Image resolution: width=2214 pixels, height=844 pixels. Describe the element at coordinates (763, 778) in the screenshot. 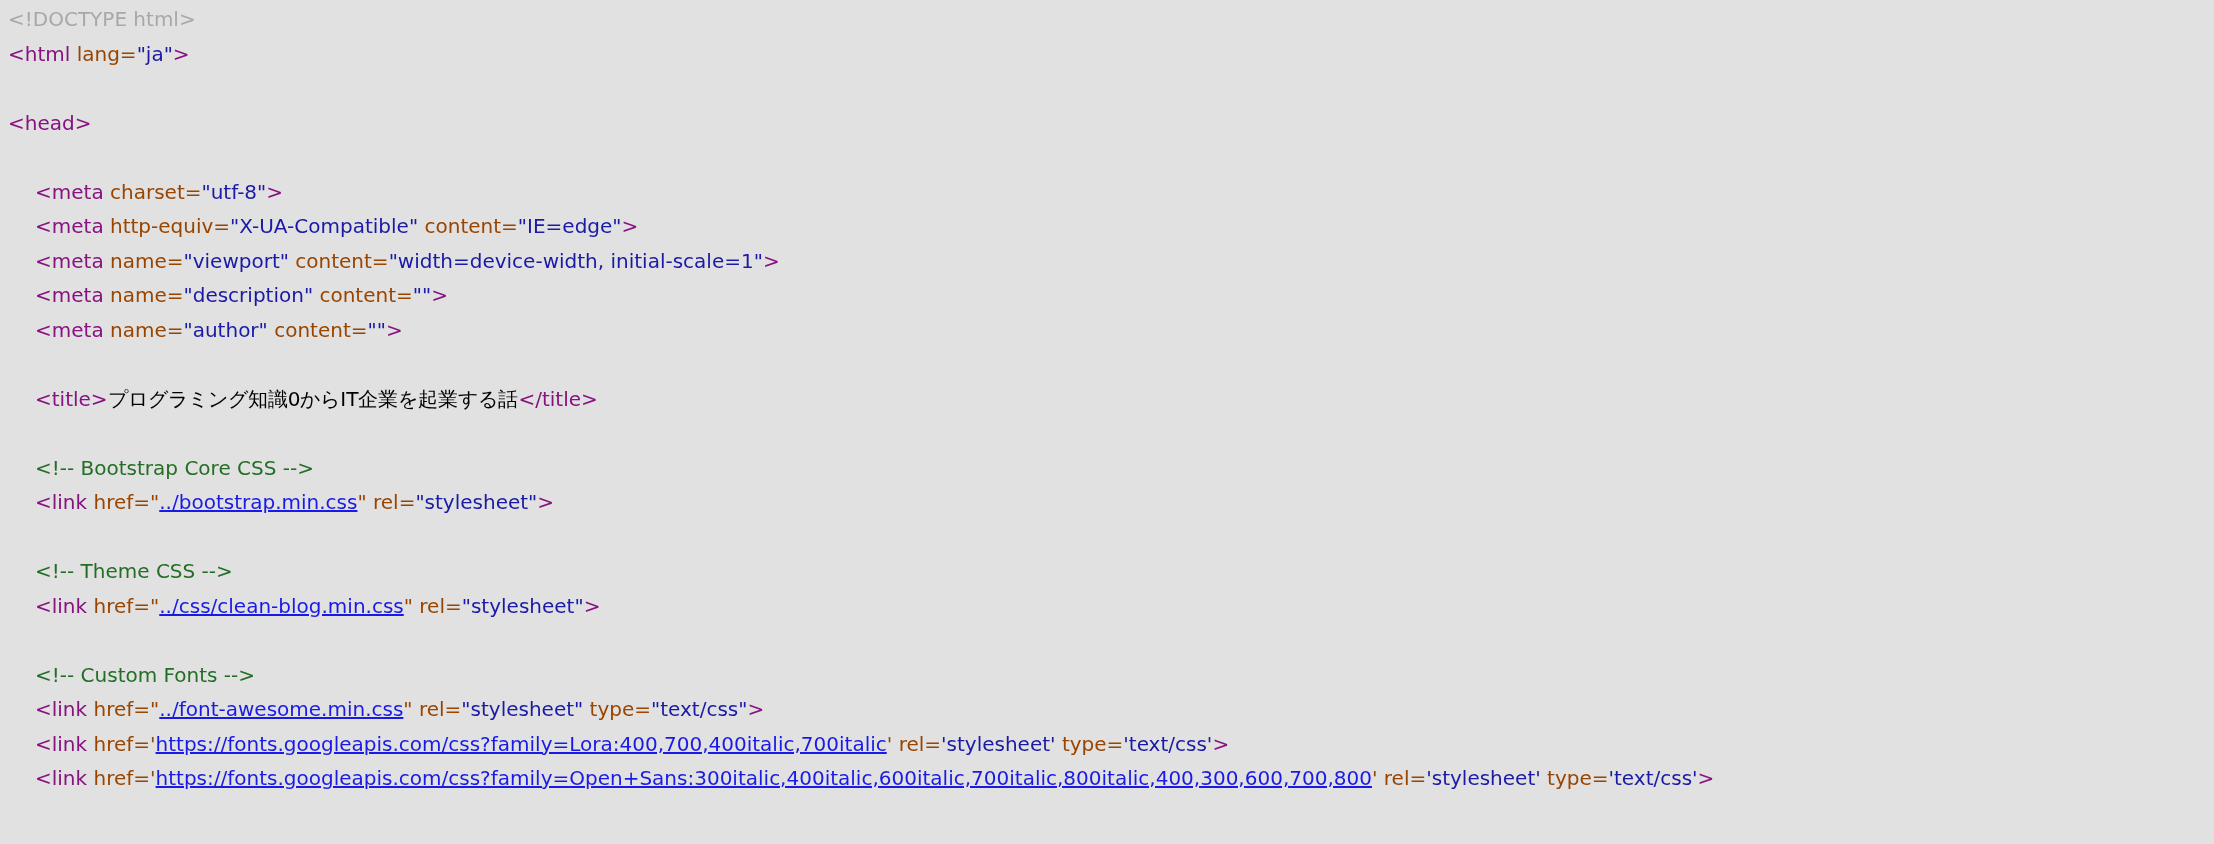

I see `source-link: https://fonts.googleapis.com/css?family=Open+Sans:300italic,400italic,600italic,700italic,800italic,400,300,600,700,800` at that location.